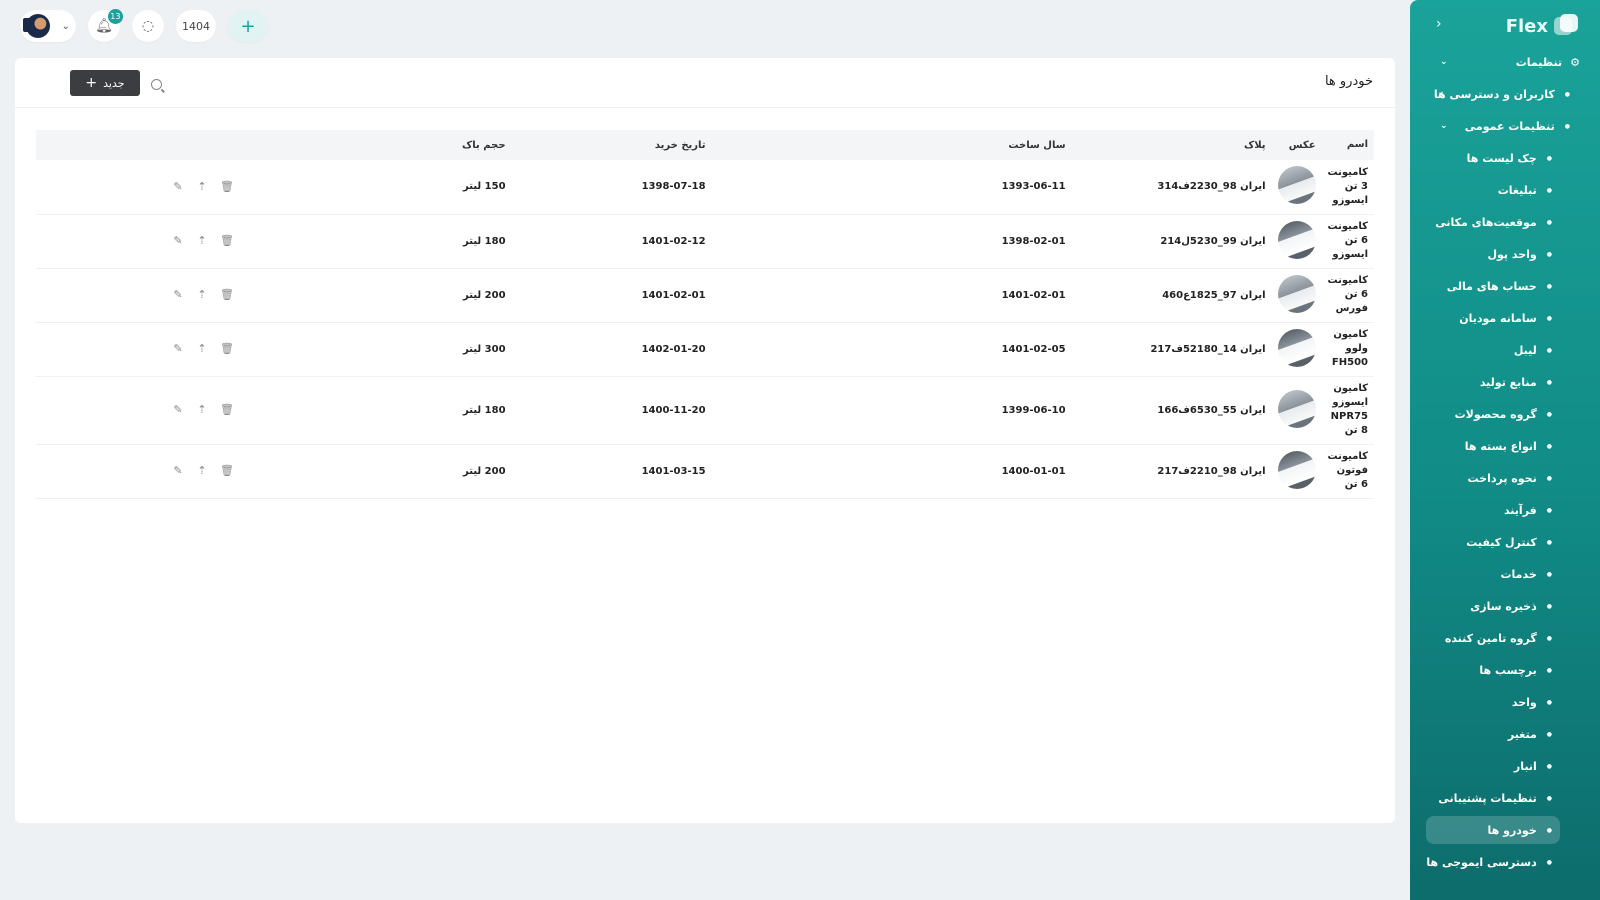  Describe the element at coordinates (1505, 126) in the screenshot. I see `sidebar-item-general-settings: ⌄ تنظیمات عمومی ●` at that location.